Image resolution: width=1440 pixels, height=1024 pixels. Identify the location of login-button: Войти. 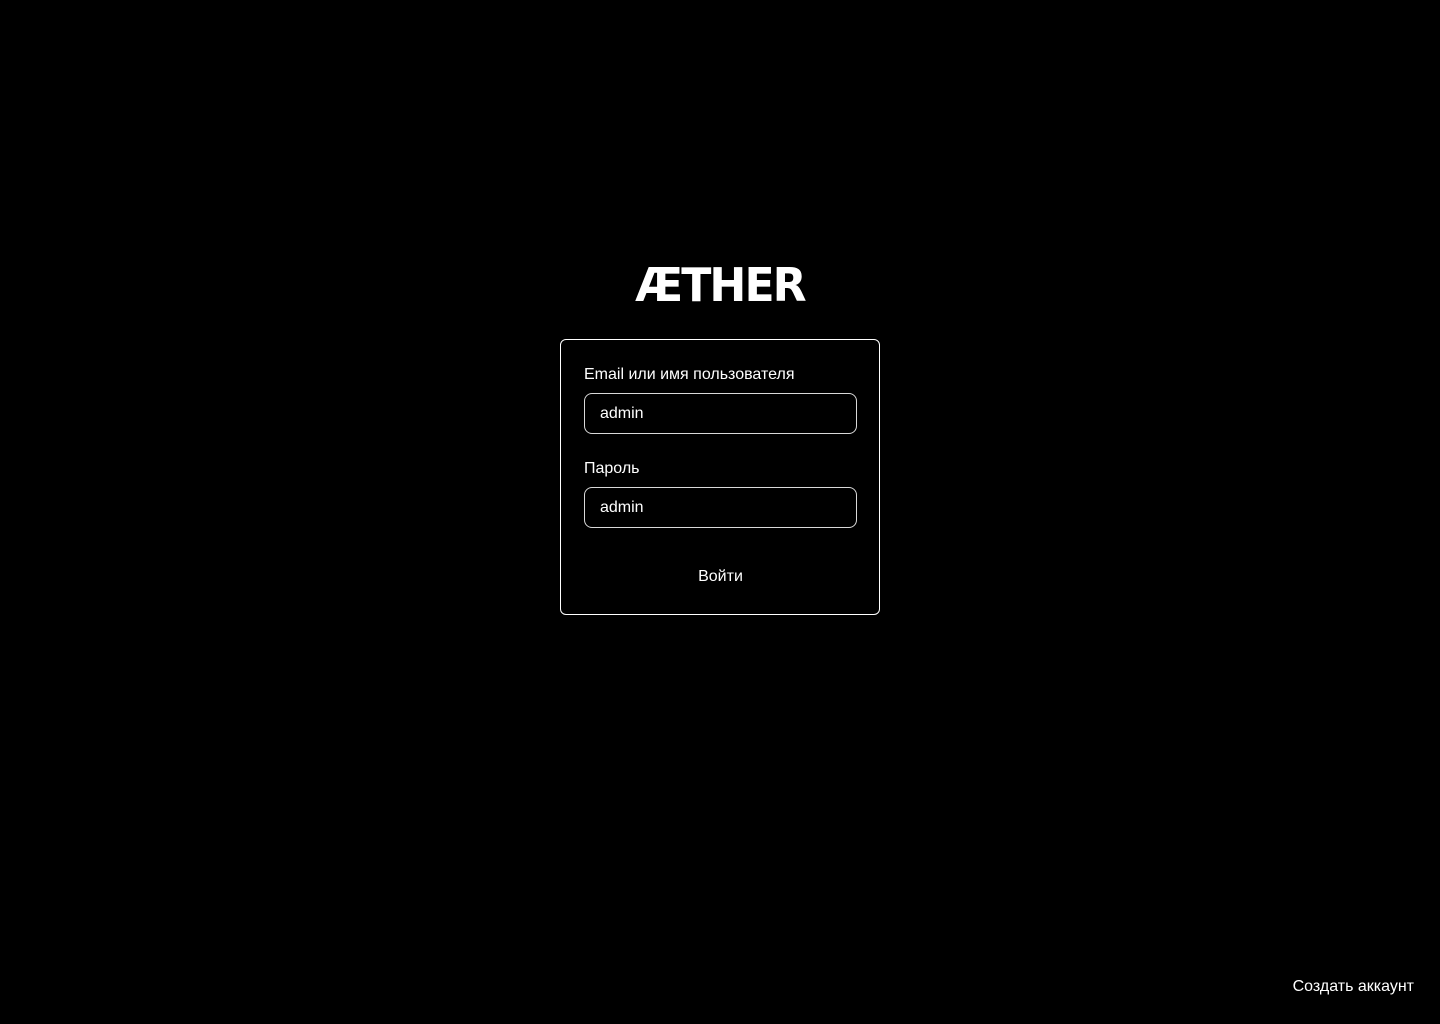
(720, 577).